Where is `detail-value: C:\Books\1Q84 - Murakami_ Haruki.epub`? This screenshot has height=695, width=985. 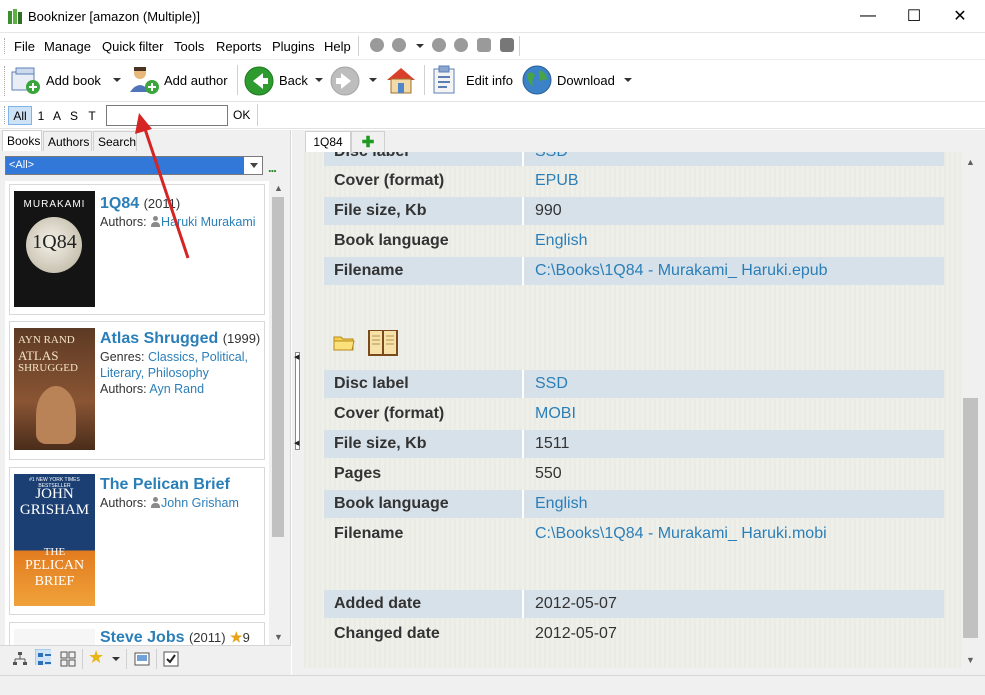
detail-value: C:\Books\1Q84 - Murakami_ Haruki.epub is located at coordinates (681, 271).